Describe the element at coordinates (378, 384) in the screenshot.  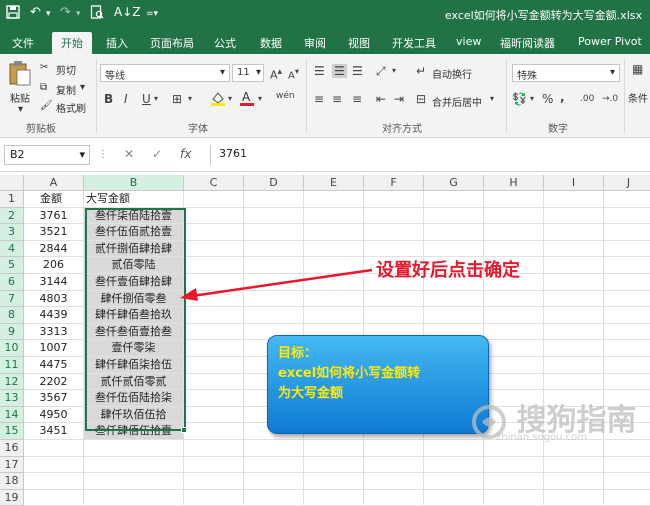
I see `goal-box: 目标： excel如何将小写金额转 为大写金额` at that location.